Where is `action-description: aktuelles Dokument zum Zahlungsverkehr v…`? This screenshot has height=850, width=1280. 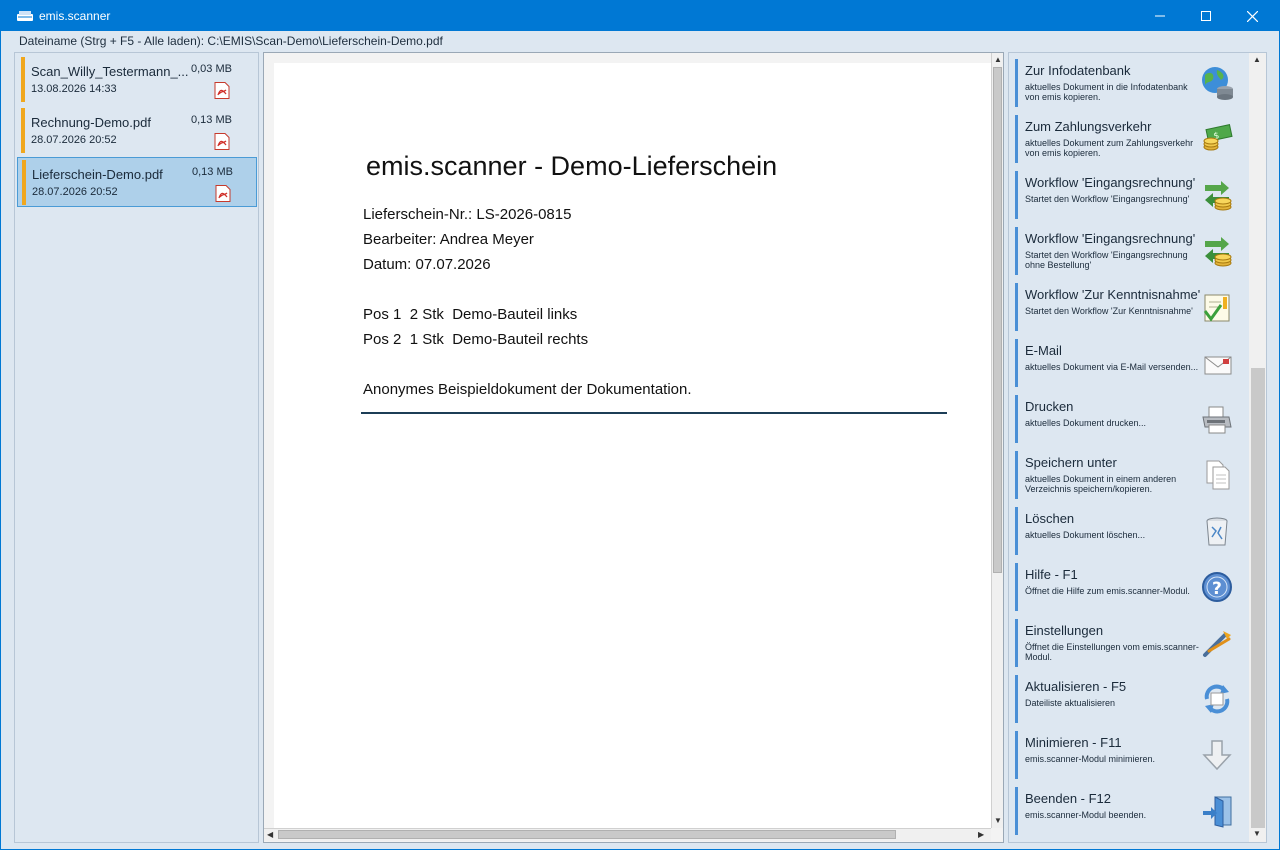 action-description: aktuelles Dokument zum Zahlungsverkehr v… is located at coordinates (1109, 148).